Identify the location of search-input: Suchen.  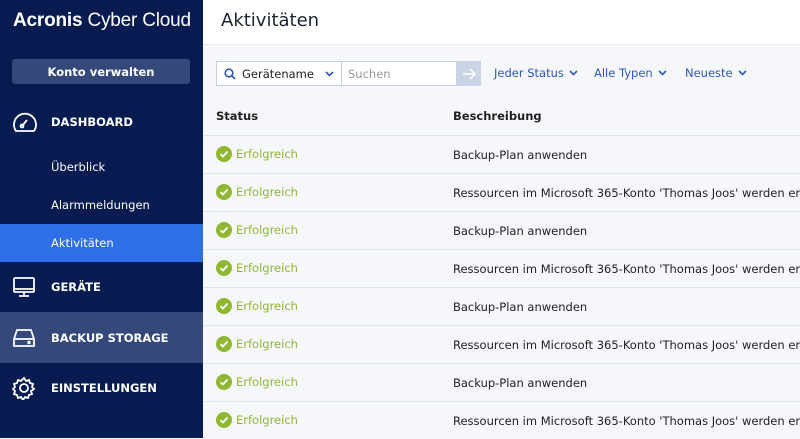
(399, 73).